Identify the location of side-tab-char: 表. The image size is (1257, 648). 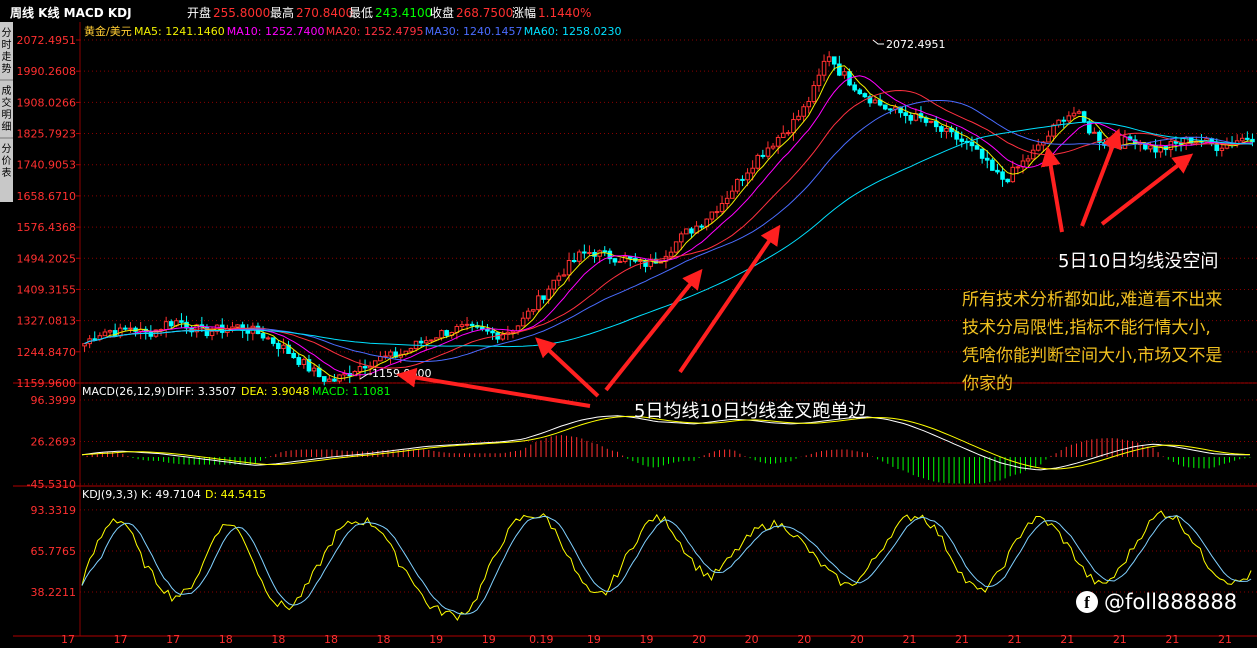
(7, 172).